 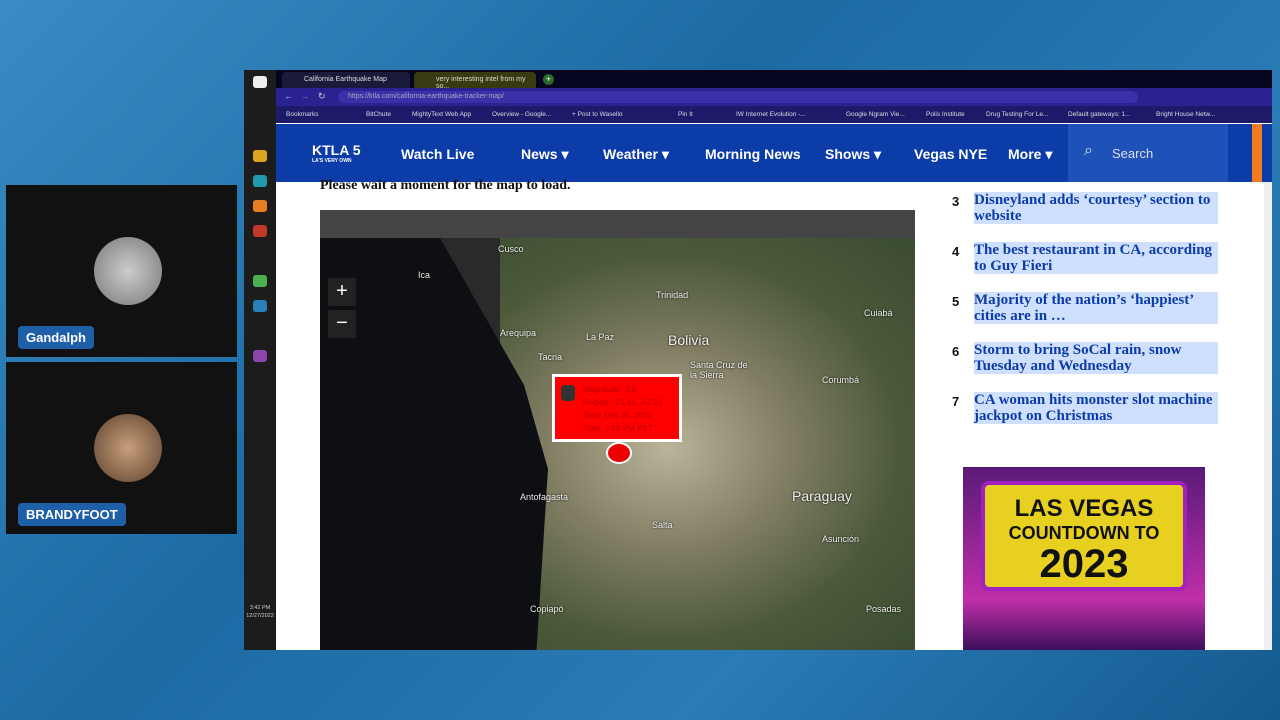 I want to click on forward-icon: →, so click(x=304, y=96).